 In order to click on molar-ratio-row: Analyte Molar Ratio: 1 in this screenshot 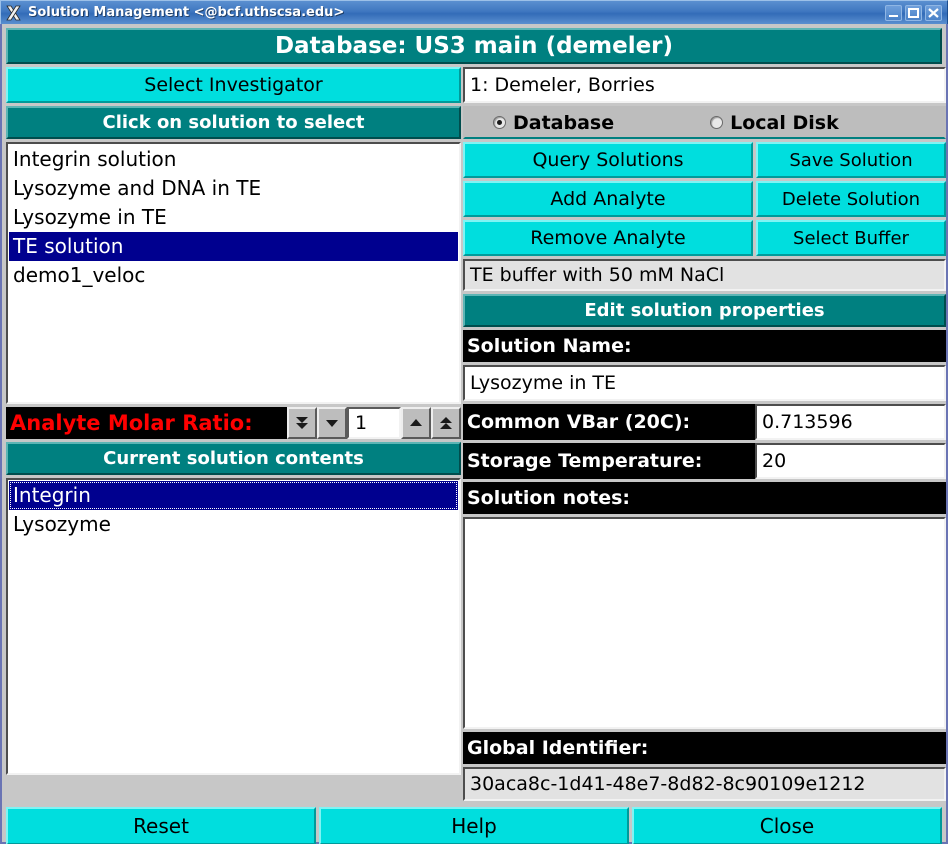, I will do `click(233, 423)`.